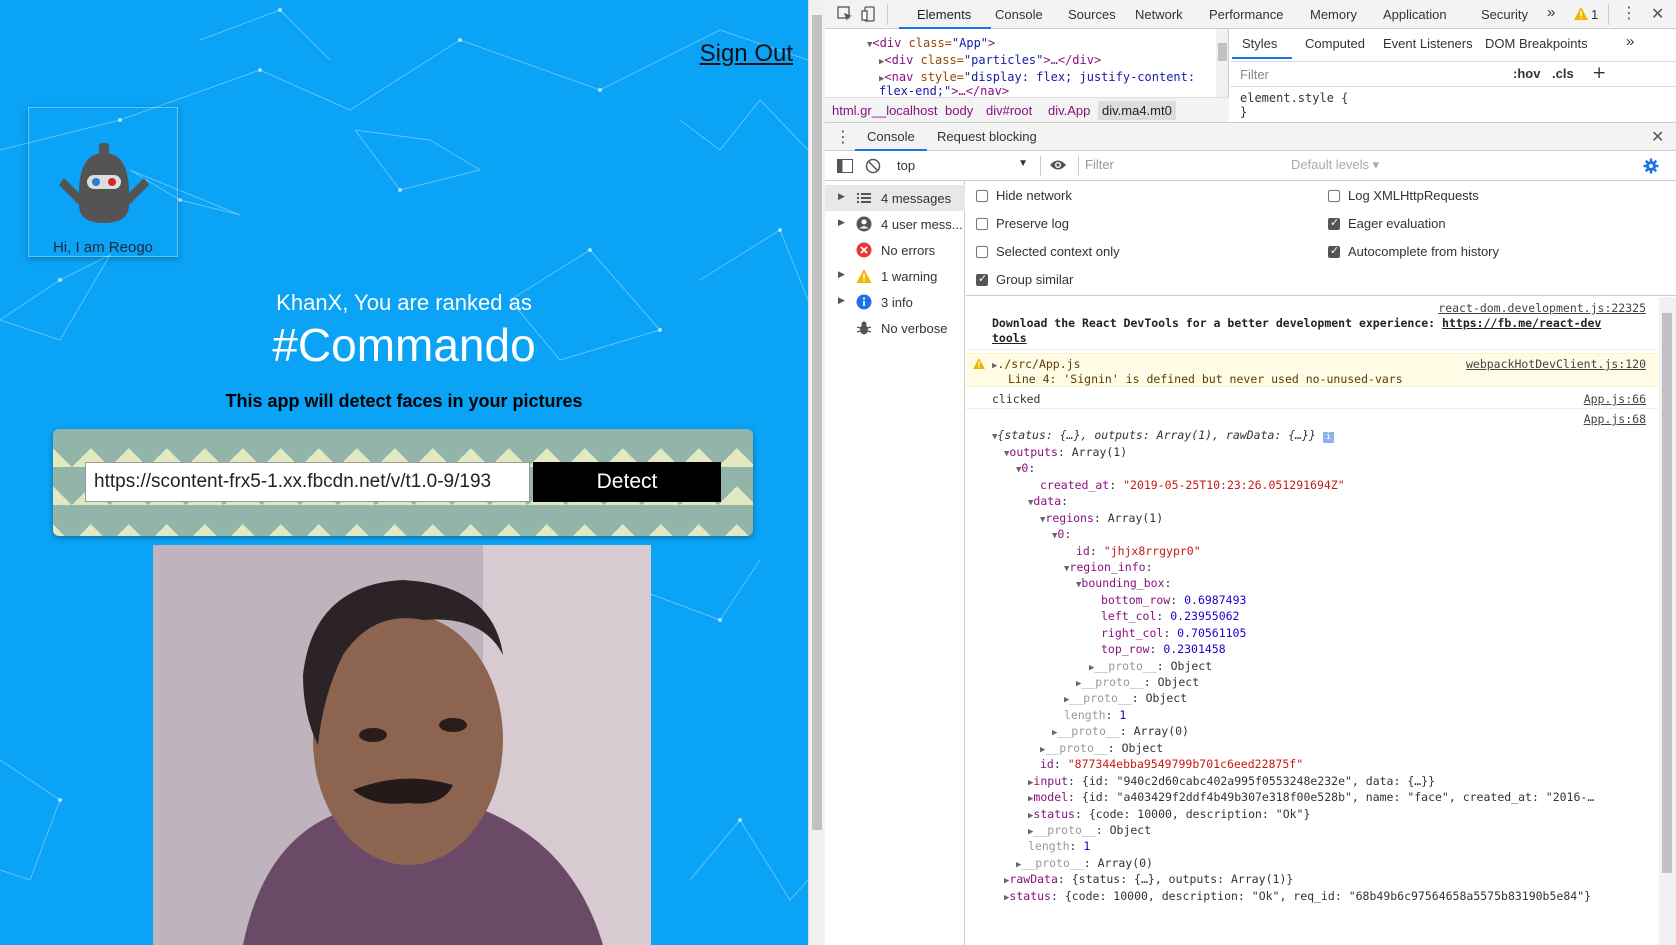  What do you see at coordinates (1615, 419) in the screenshot?
I see `object-source-link: App.js:68` at bounding box center [1615, 419].